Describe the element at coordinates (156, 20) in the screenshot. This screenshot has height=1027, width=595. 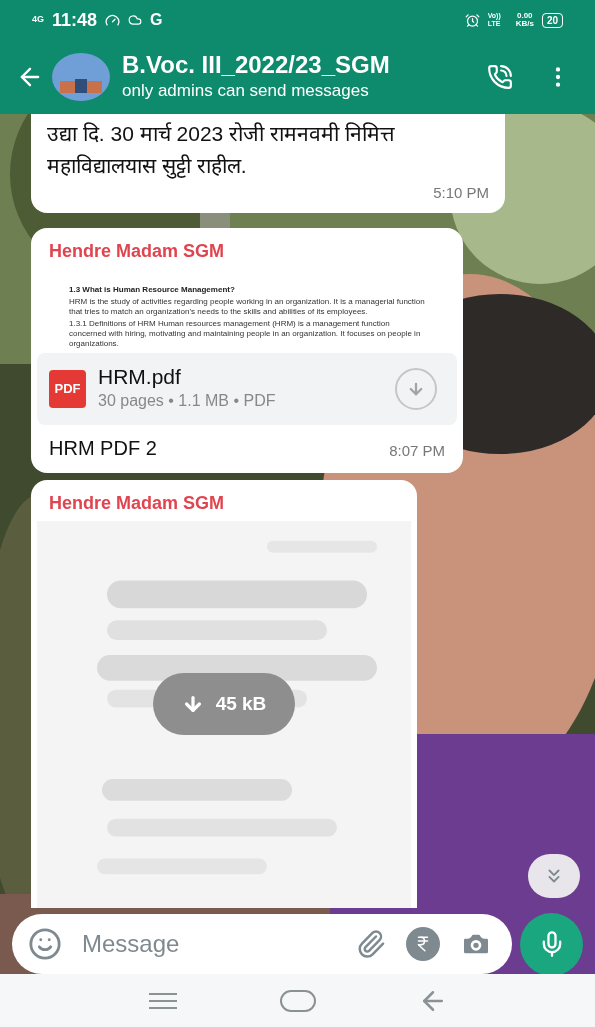
I see `carrier-label: G` at that location.